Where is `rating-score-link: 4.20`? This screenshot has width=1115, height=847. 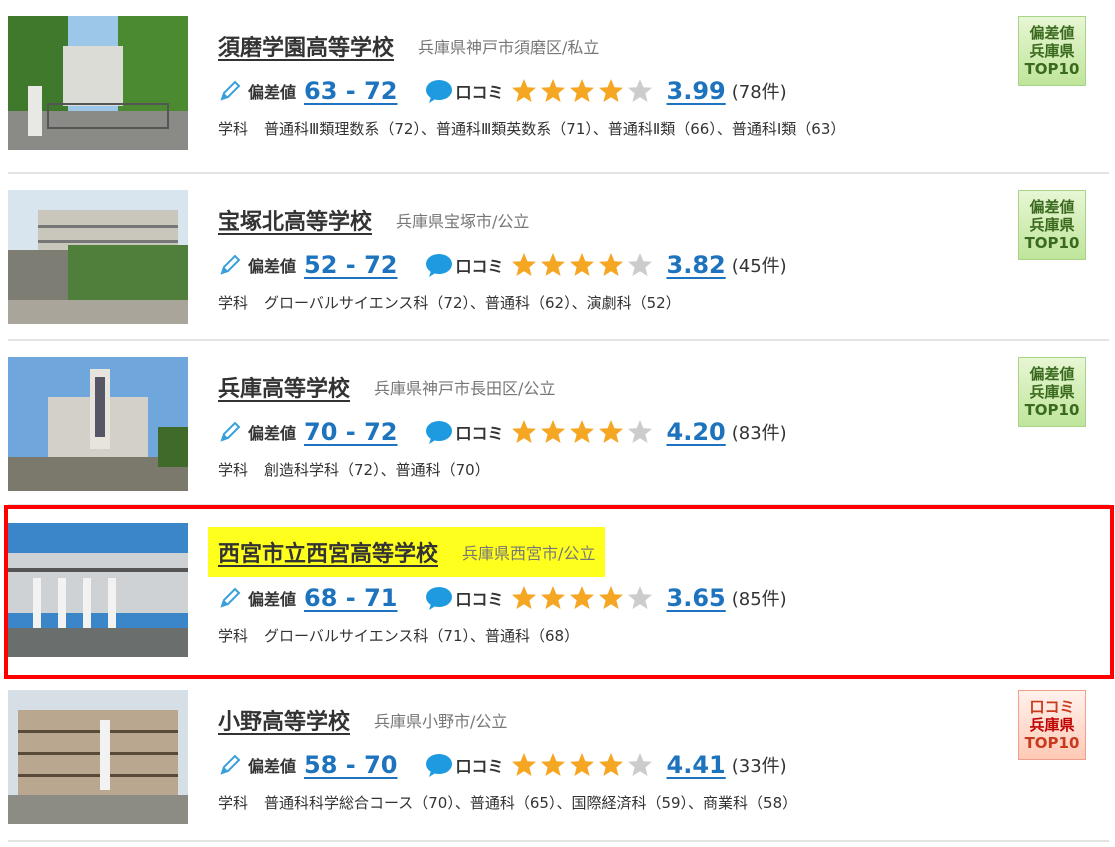
rating-score-link: 4.20 is located at coordinates (696, 432).